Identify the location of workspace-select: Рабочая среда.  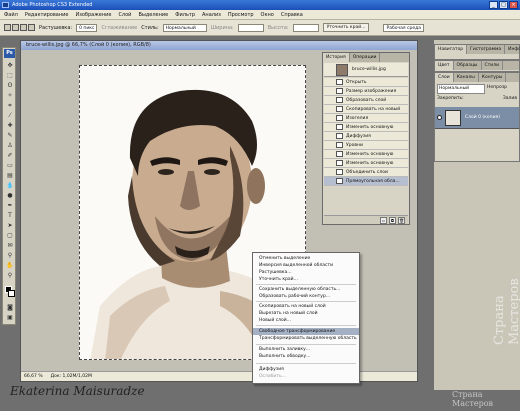
(404, 27).